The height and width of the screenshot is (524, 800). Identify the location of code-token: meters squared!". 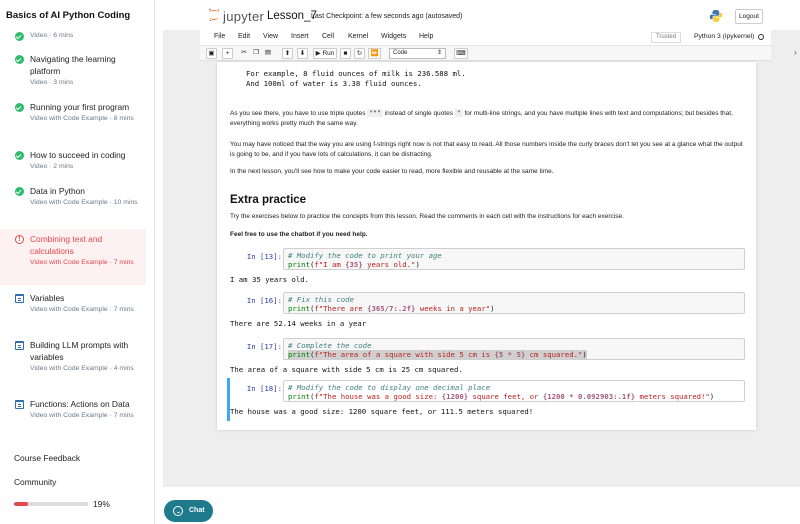
(672, 397).